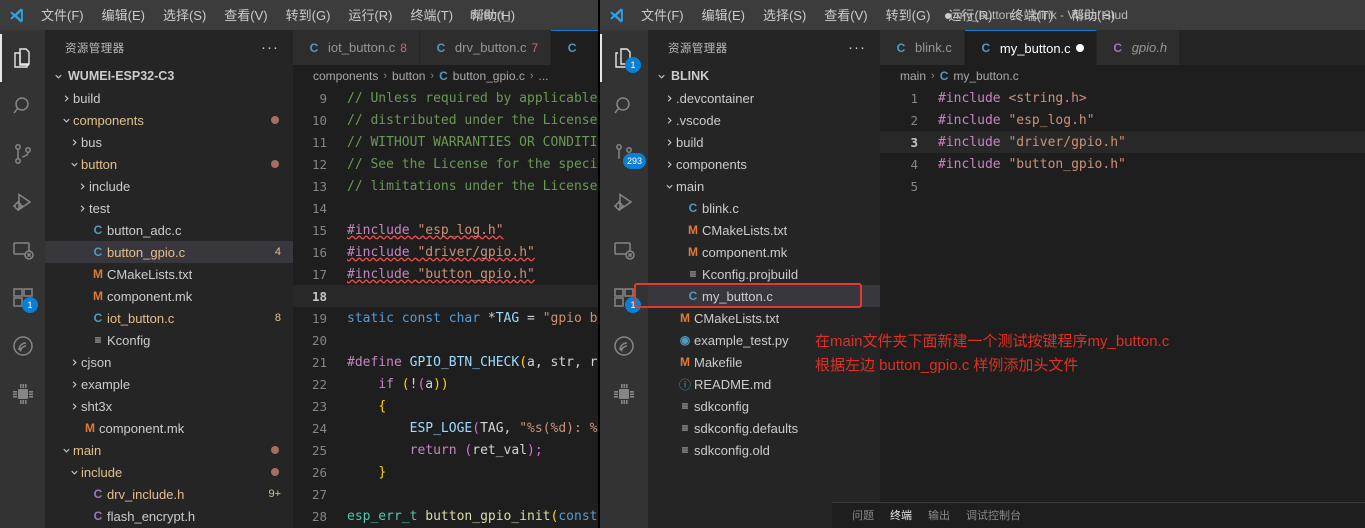 The width and height of the screenshot is (1365, 528). What do you see at coordinates (446, 252) in the screenshot?
I see `code-line: 16 #include "driver/gpio.h"` at bounding box center [446, 252].